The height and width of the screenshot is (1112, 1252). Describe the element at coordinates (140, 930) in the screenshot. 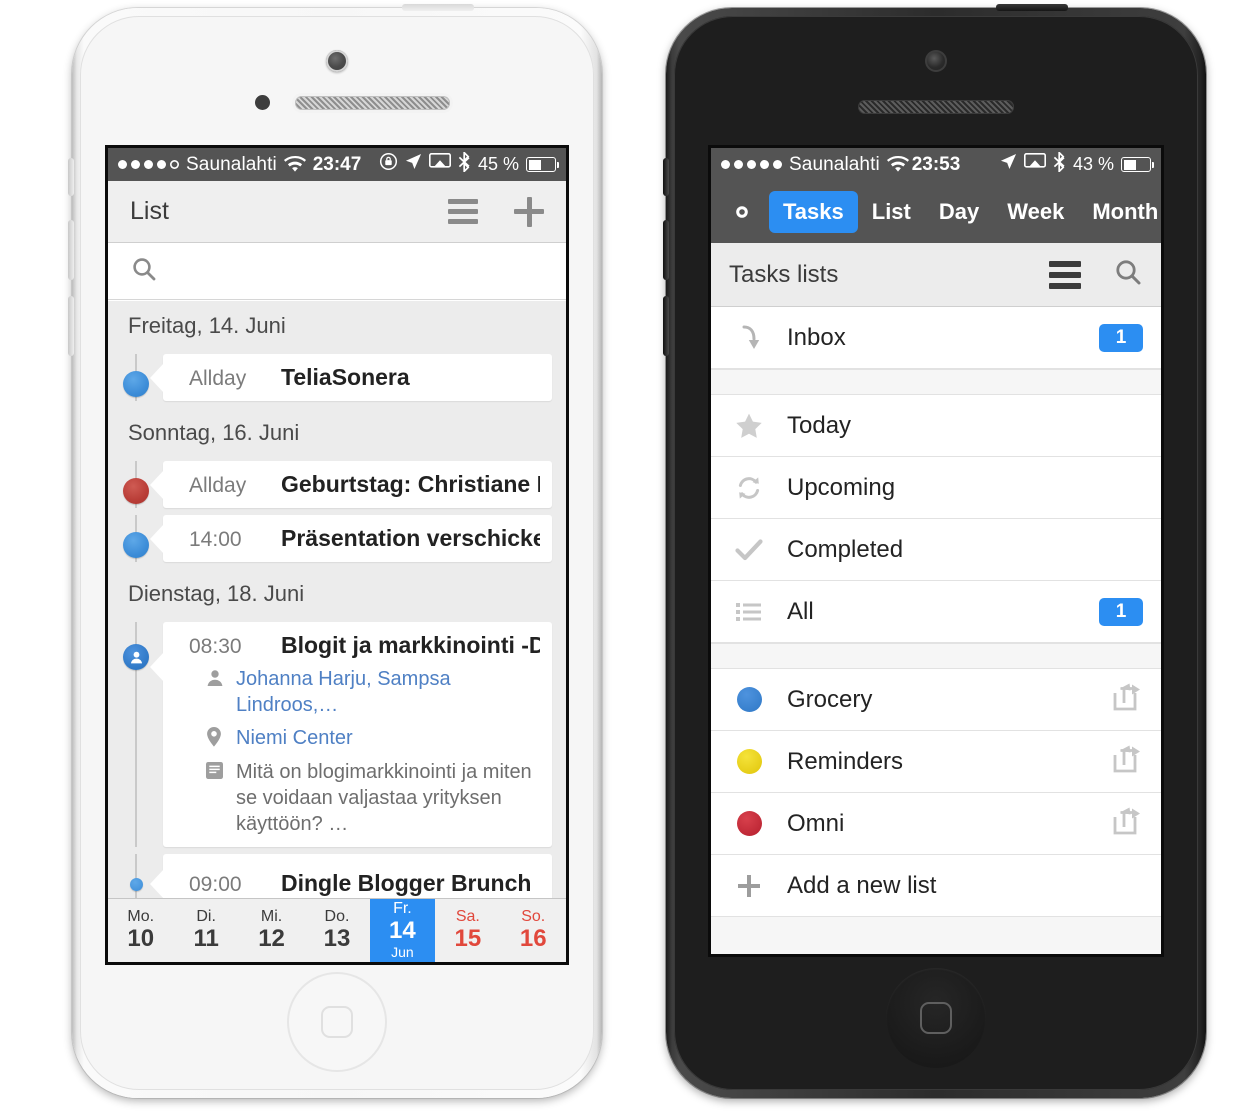

I see `weekday-cell-mo: Mo. 10` at that location.